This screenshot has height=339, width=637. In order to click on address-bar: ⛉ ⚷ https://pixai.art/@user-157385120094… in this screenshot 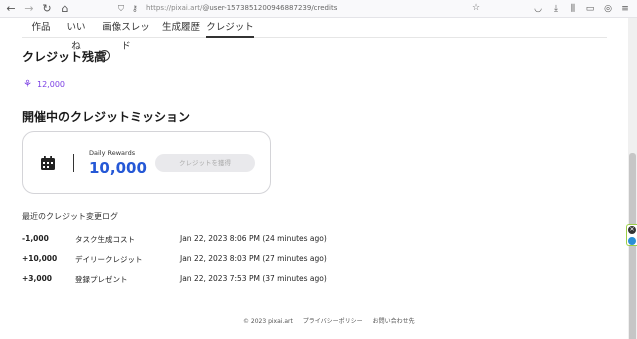, I will do `click(306, 8)`.